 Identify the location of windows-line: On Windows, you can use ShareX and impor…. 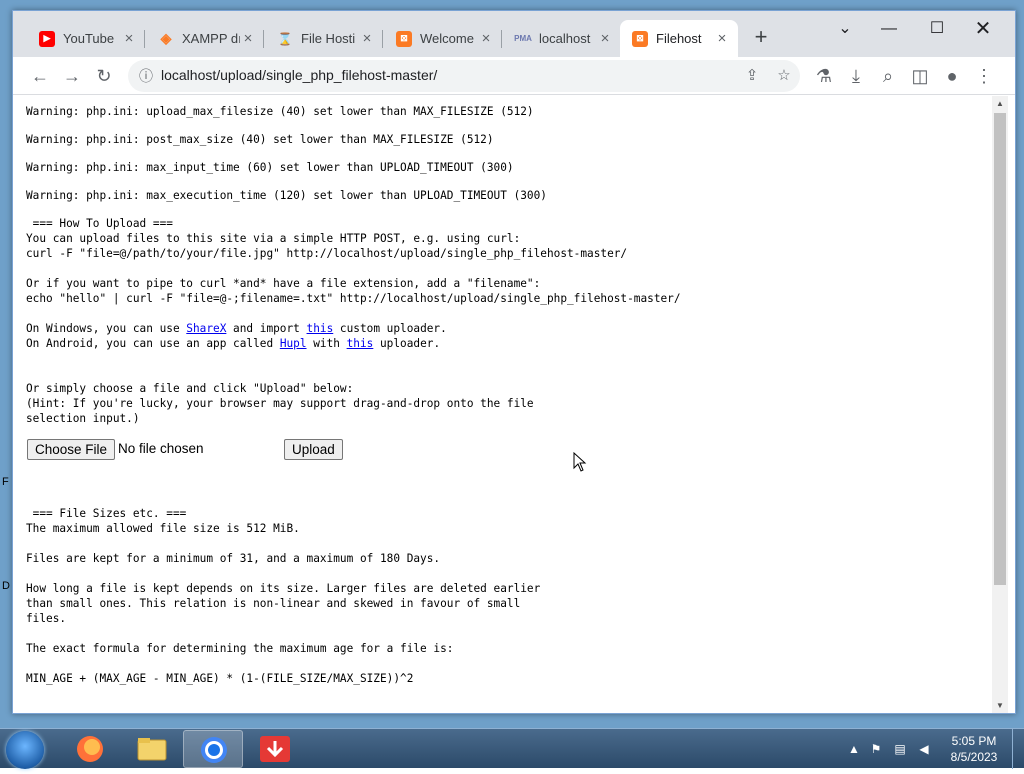
(236, 328).